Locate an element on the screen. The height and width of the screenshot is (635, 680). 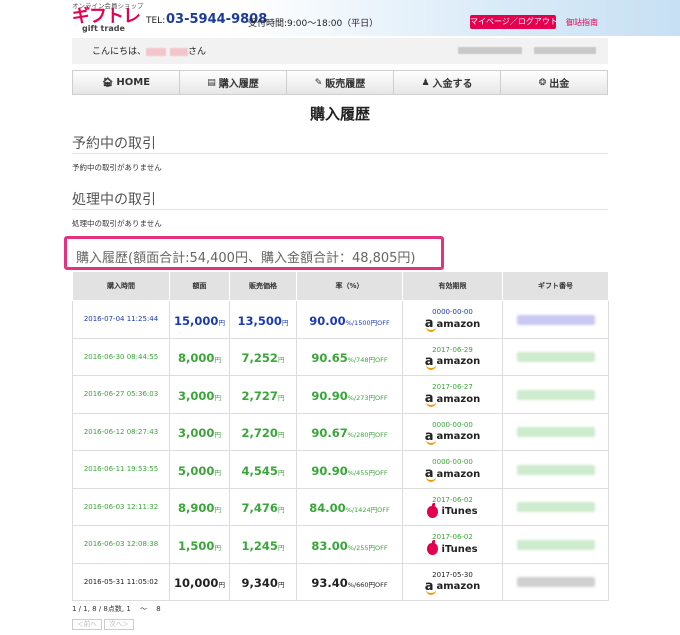
home-icon: 🏠︎ is located at coordinates (107, 82).